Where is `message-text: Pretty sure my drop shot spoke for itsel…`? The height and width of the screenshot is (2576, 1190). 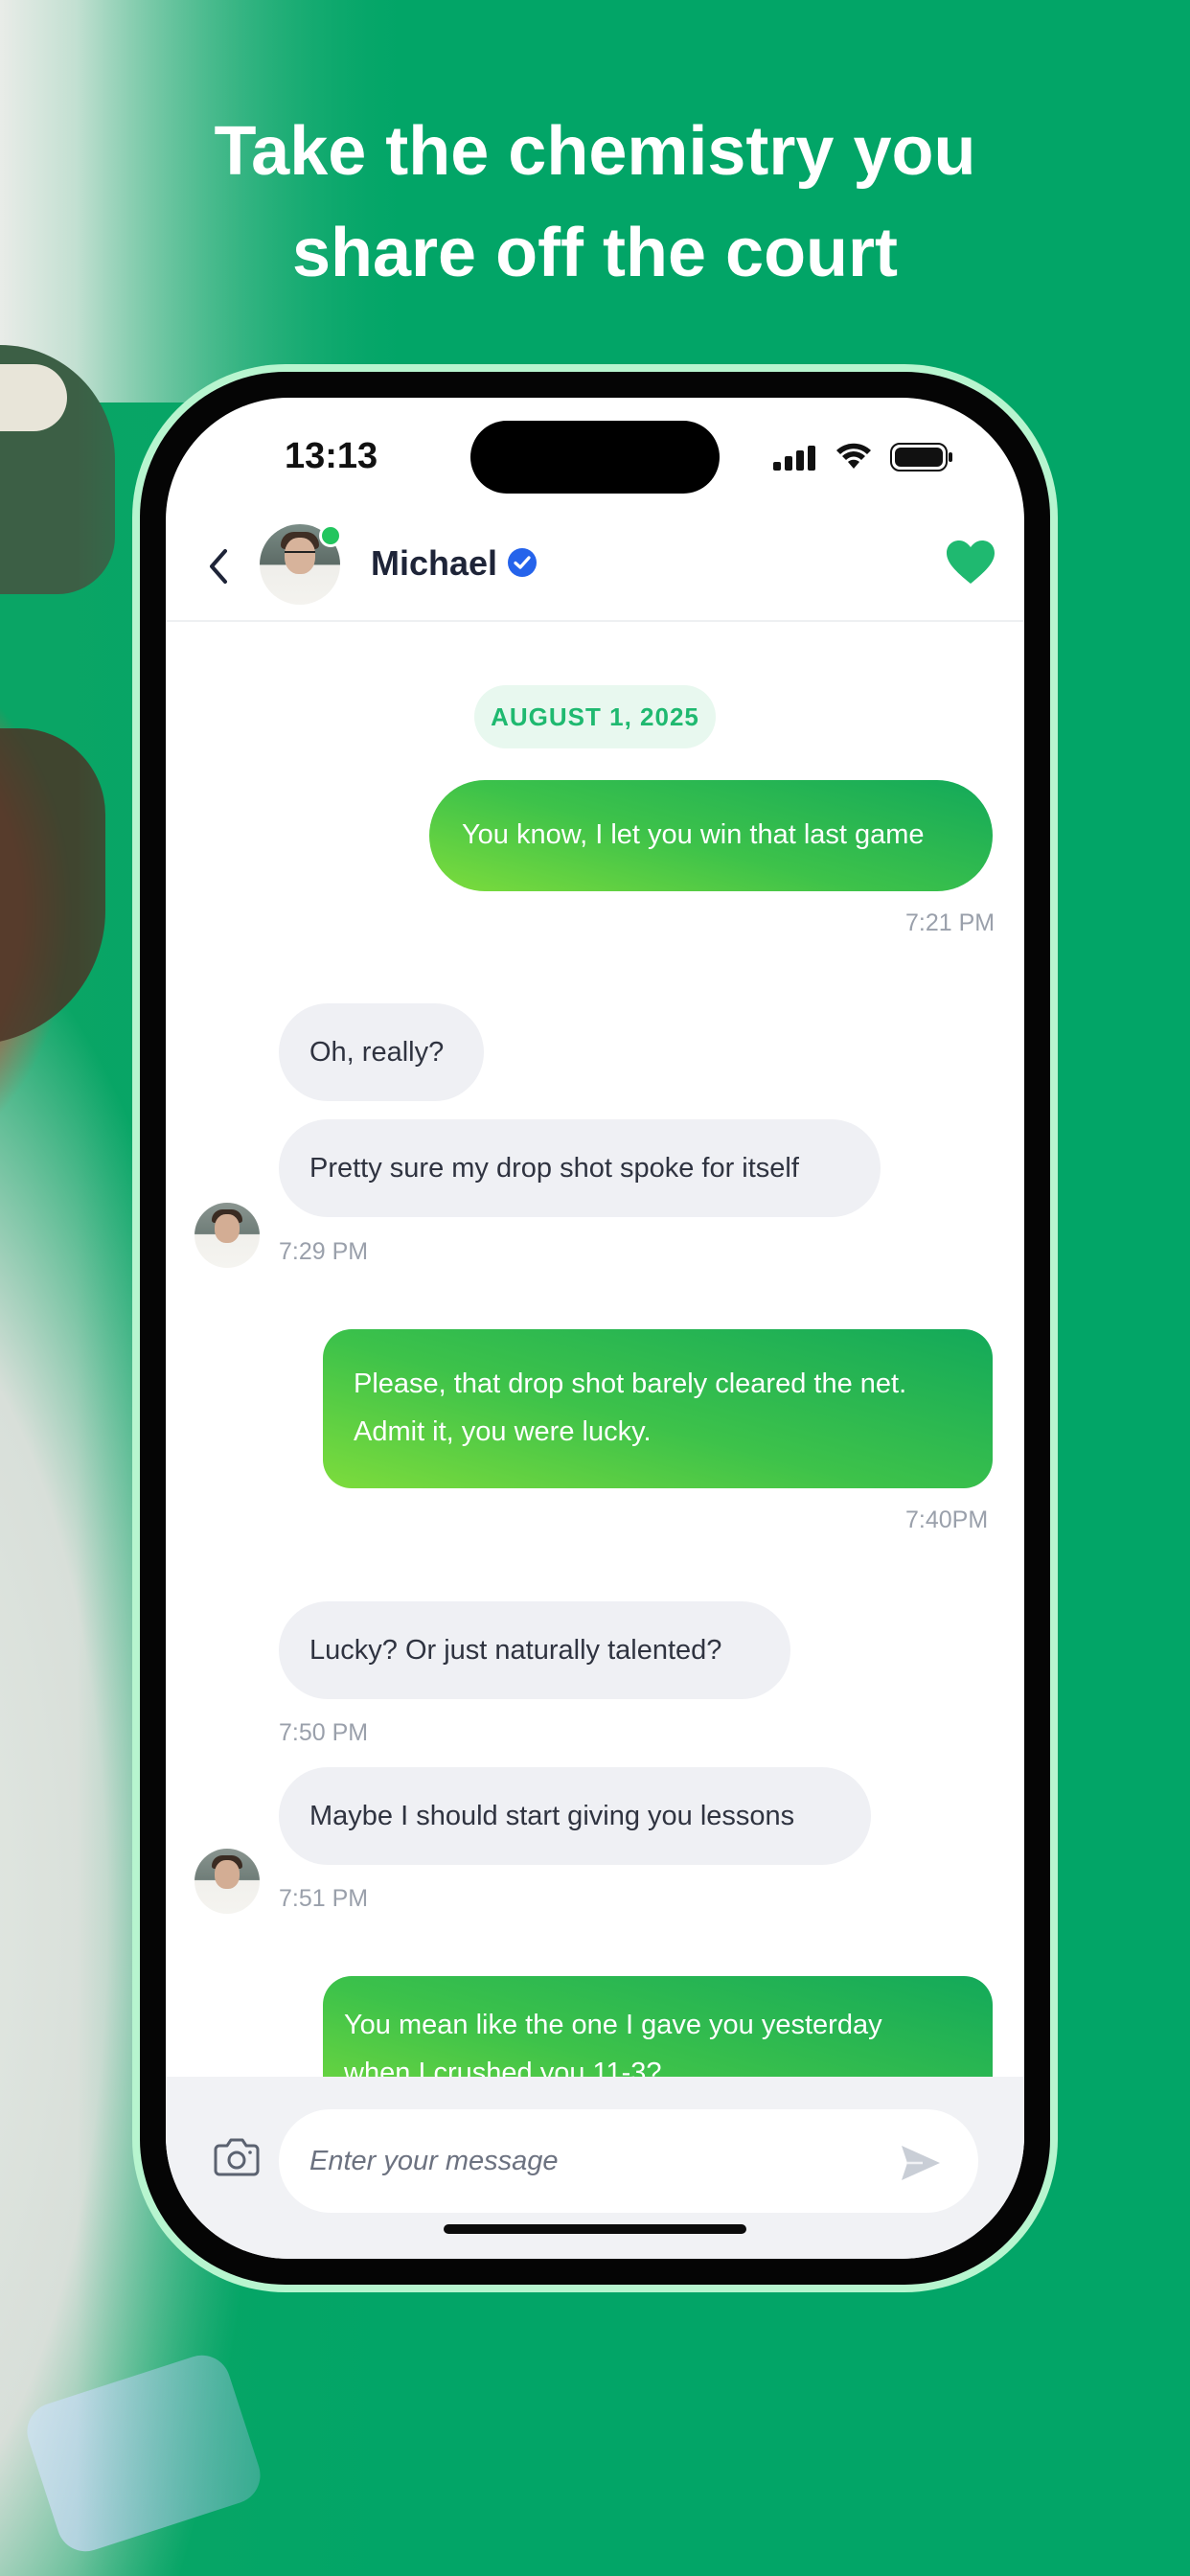 message-text: Pretty sure my drop shot spoke for itsel… is located at coordinates (554, 1168).